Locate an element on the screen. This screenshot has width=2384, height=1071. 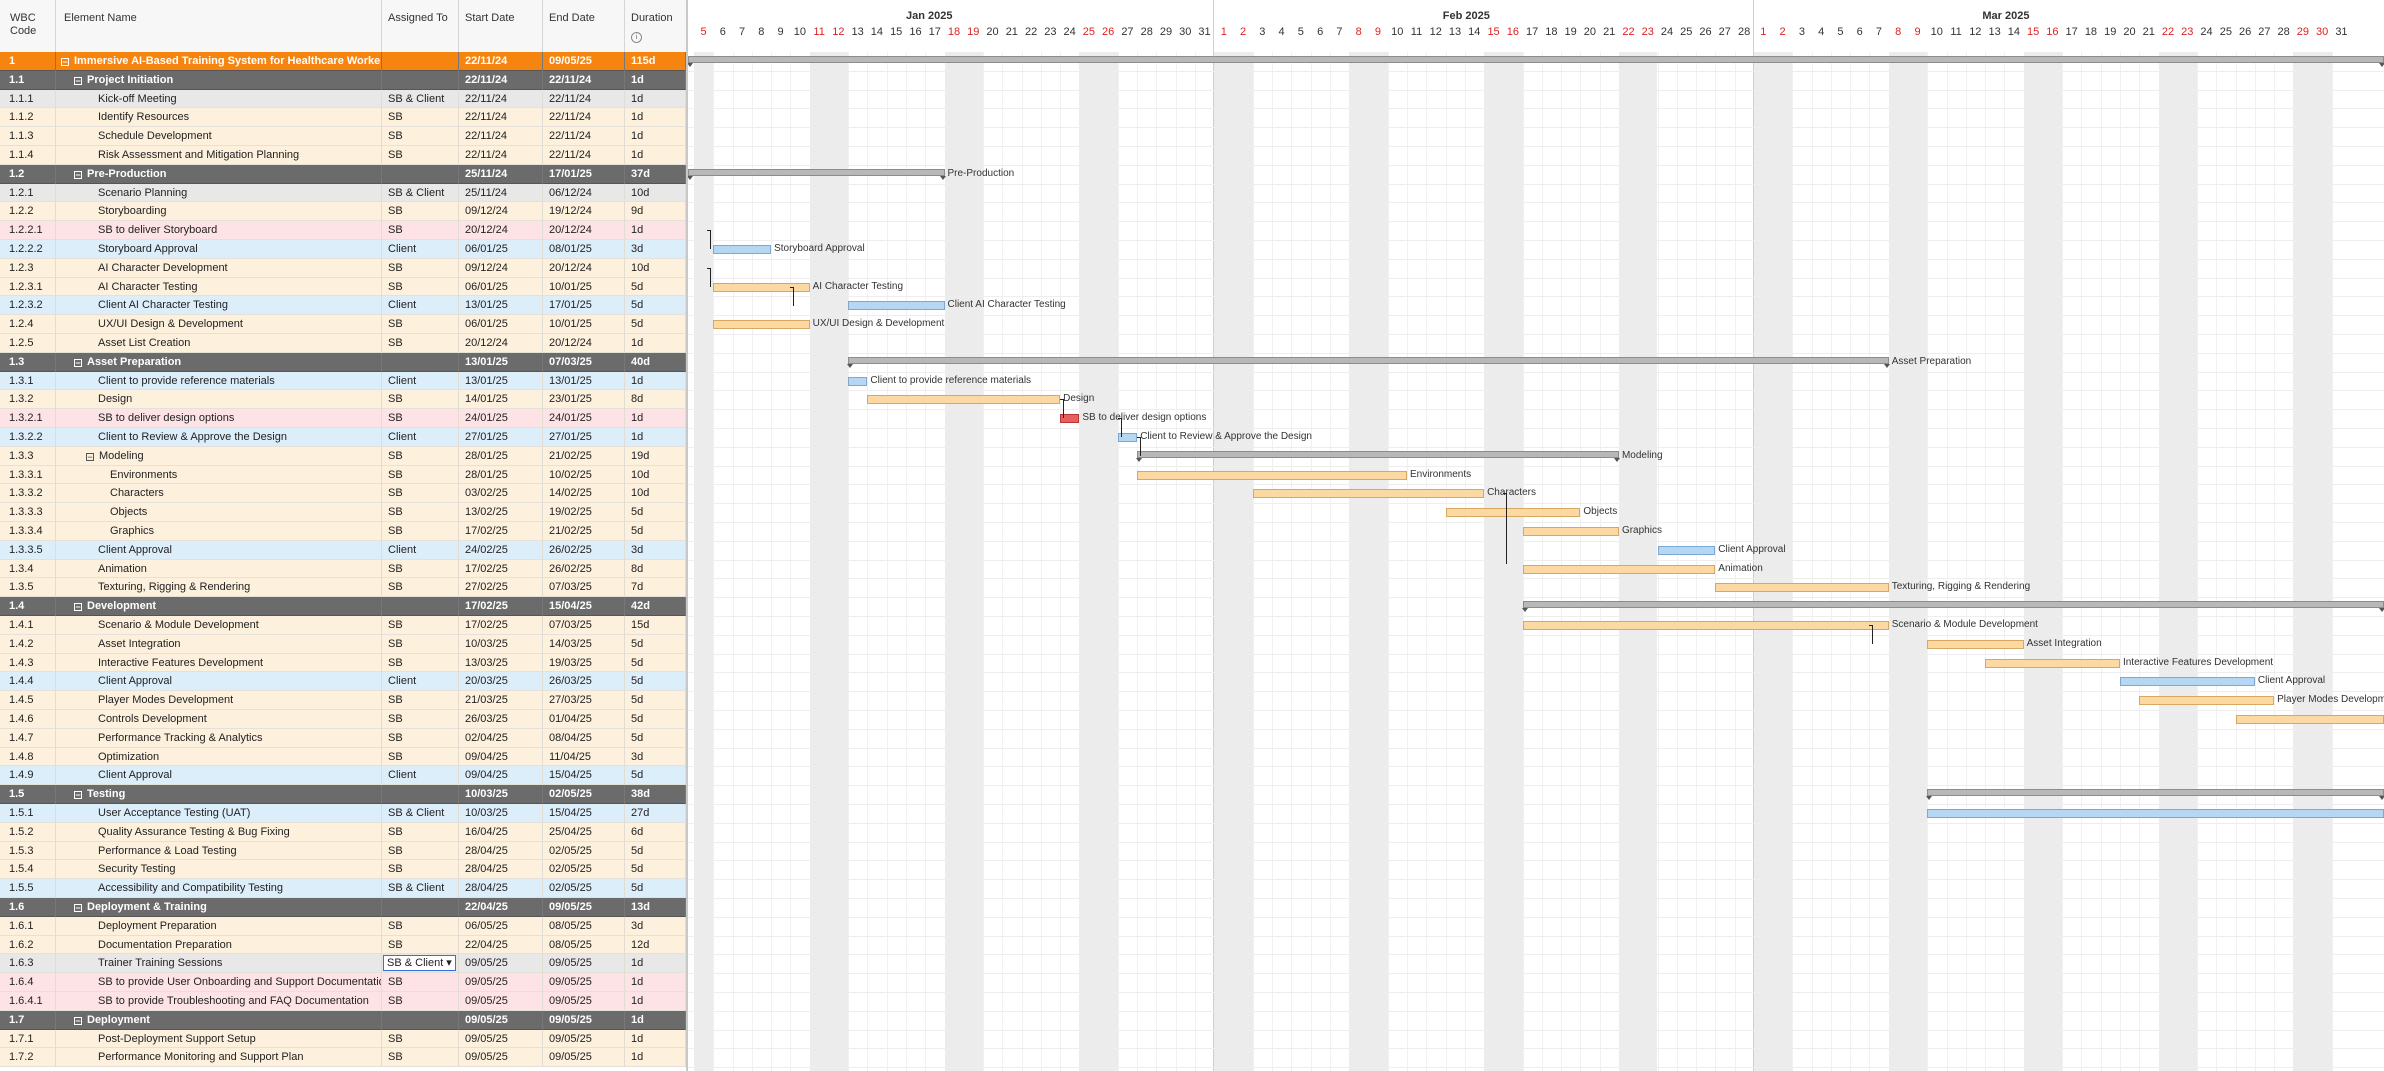
cell-name: − Deployment is located at coordinates (219, 1020).